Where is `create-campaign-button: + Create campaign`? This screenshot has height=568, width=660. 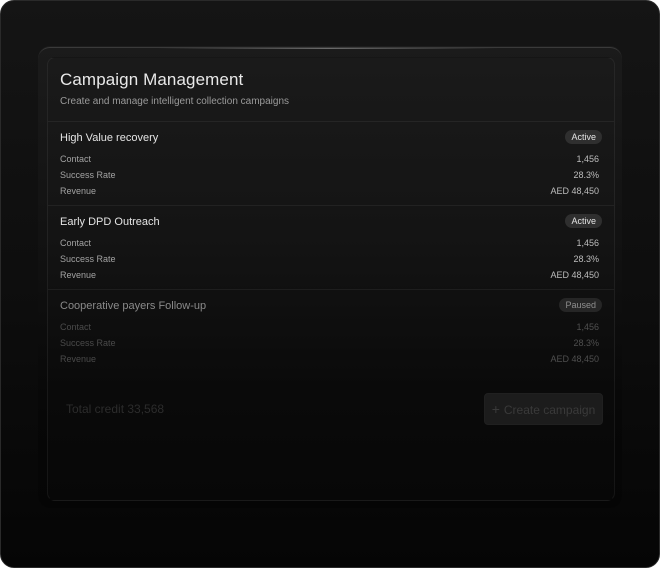 create-campaign-button: + Create campaign is located at coordinates (543, 409).